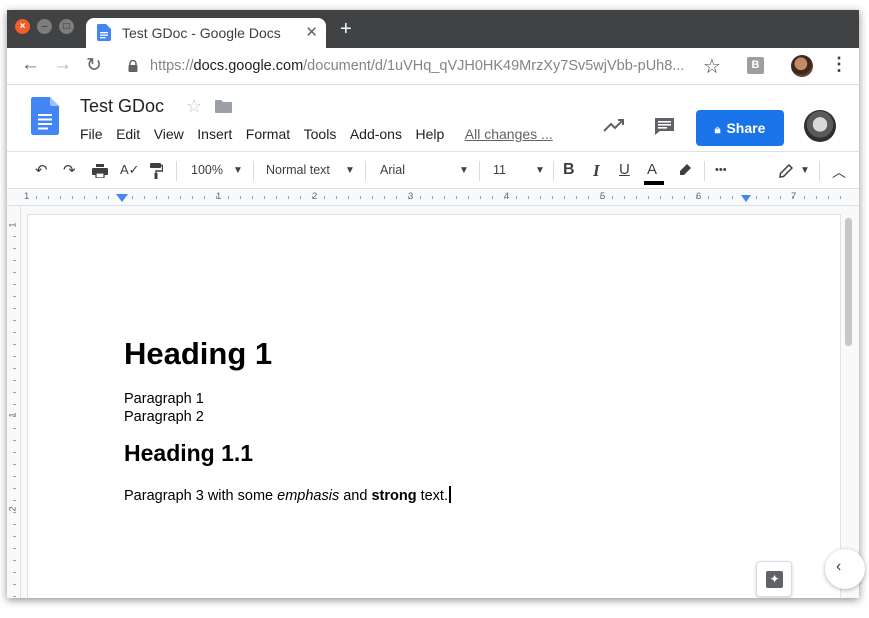 This screenshot has height=618, width=869. Describe the element at coordinates (755, 65) in the screenshot. I see `extension-b-icon: B` at that location.